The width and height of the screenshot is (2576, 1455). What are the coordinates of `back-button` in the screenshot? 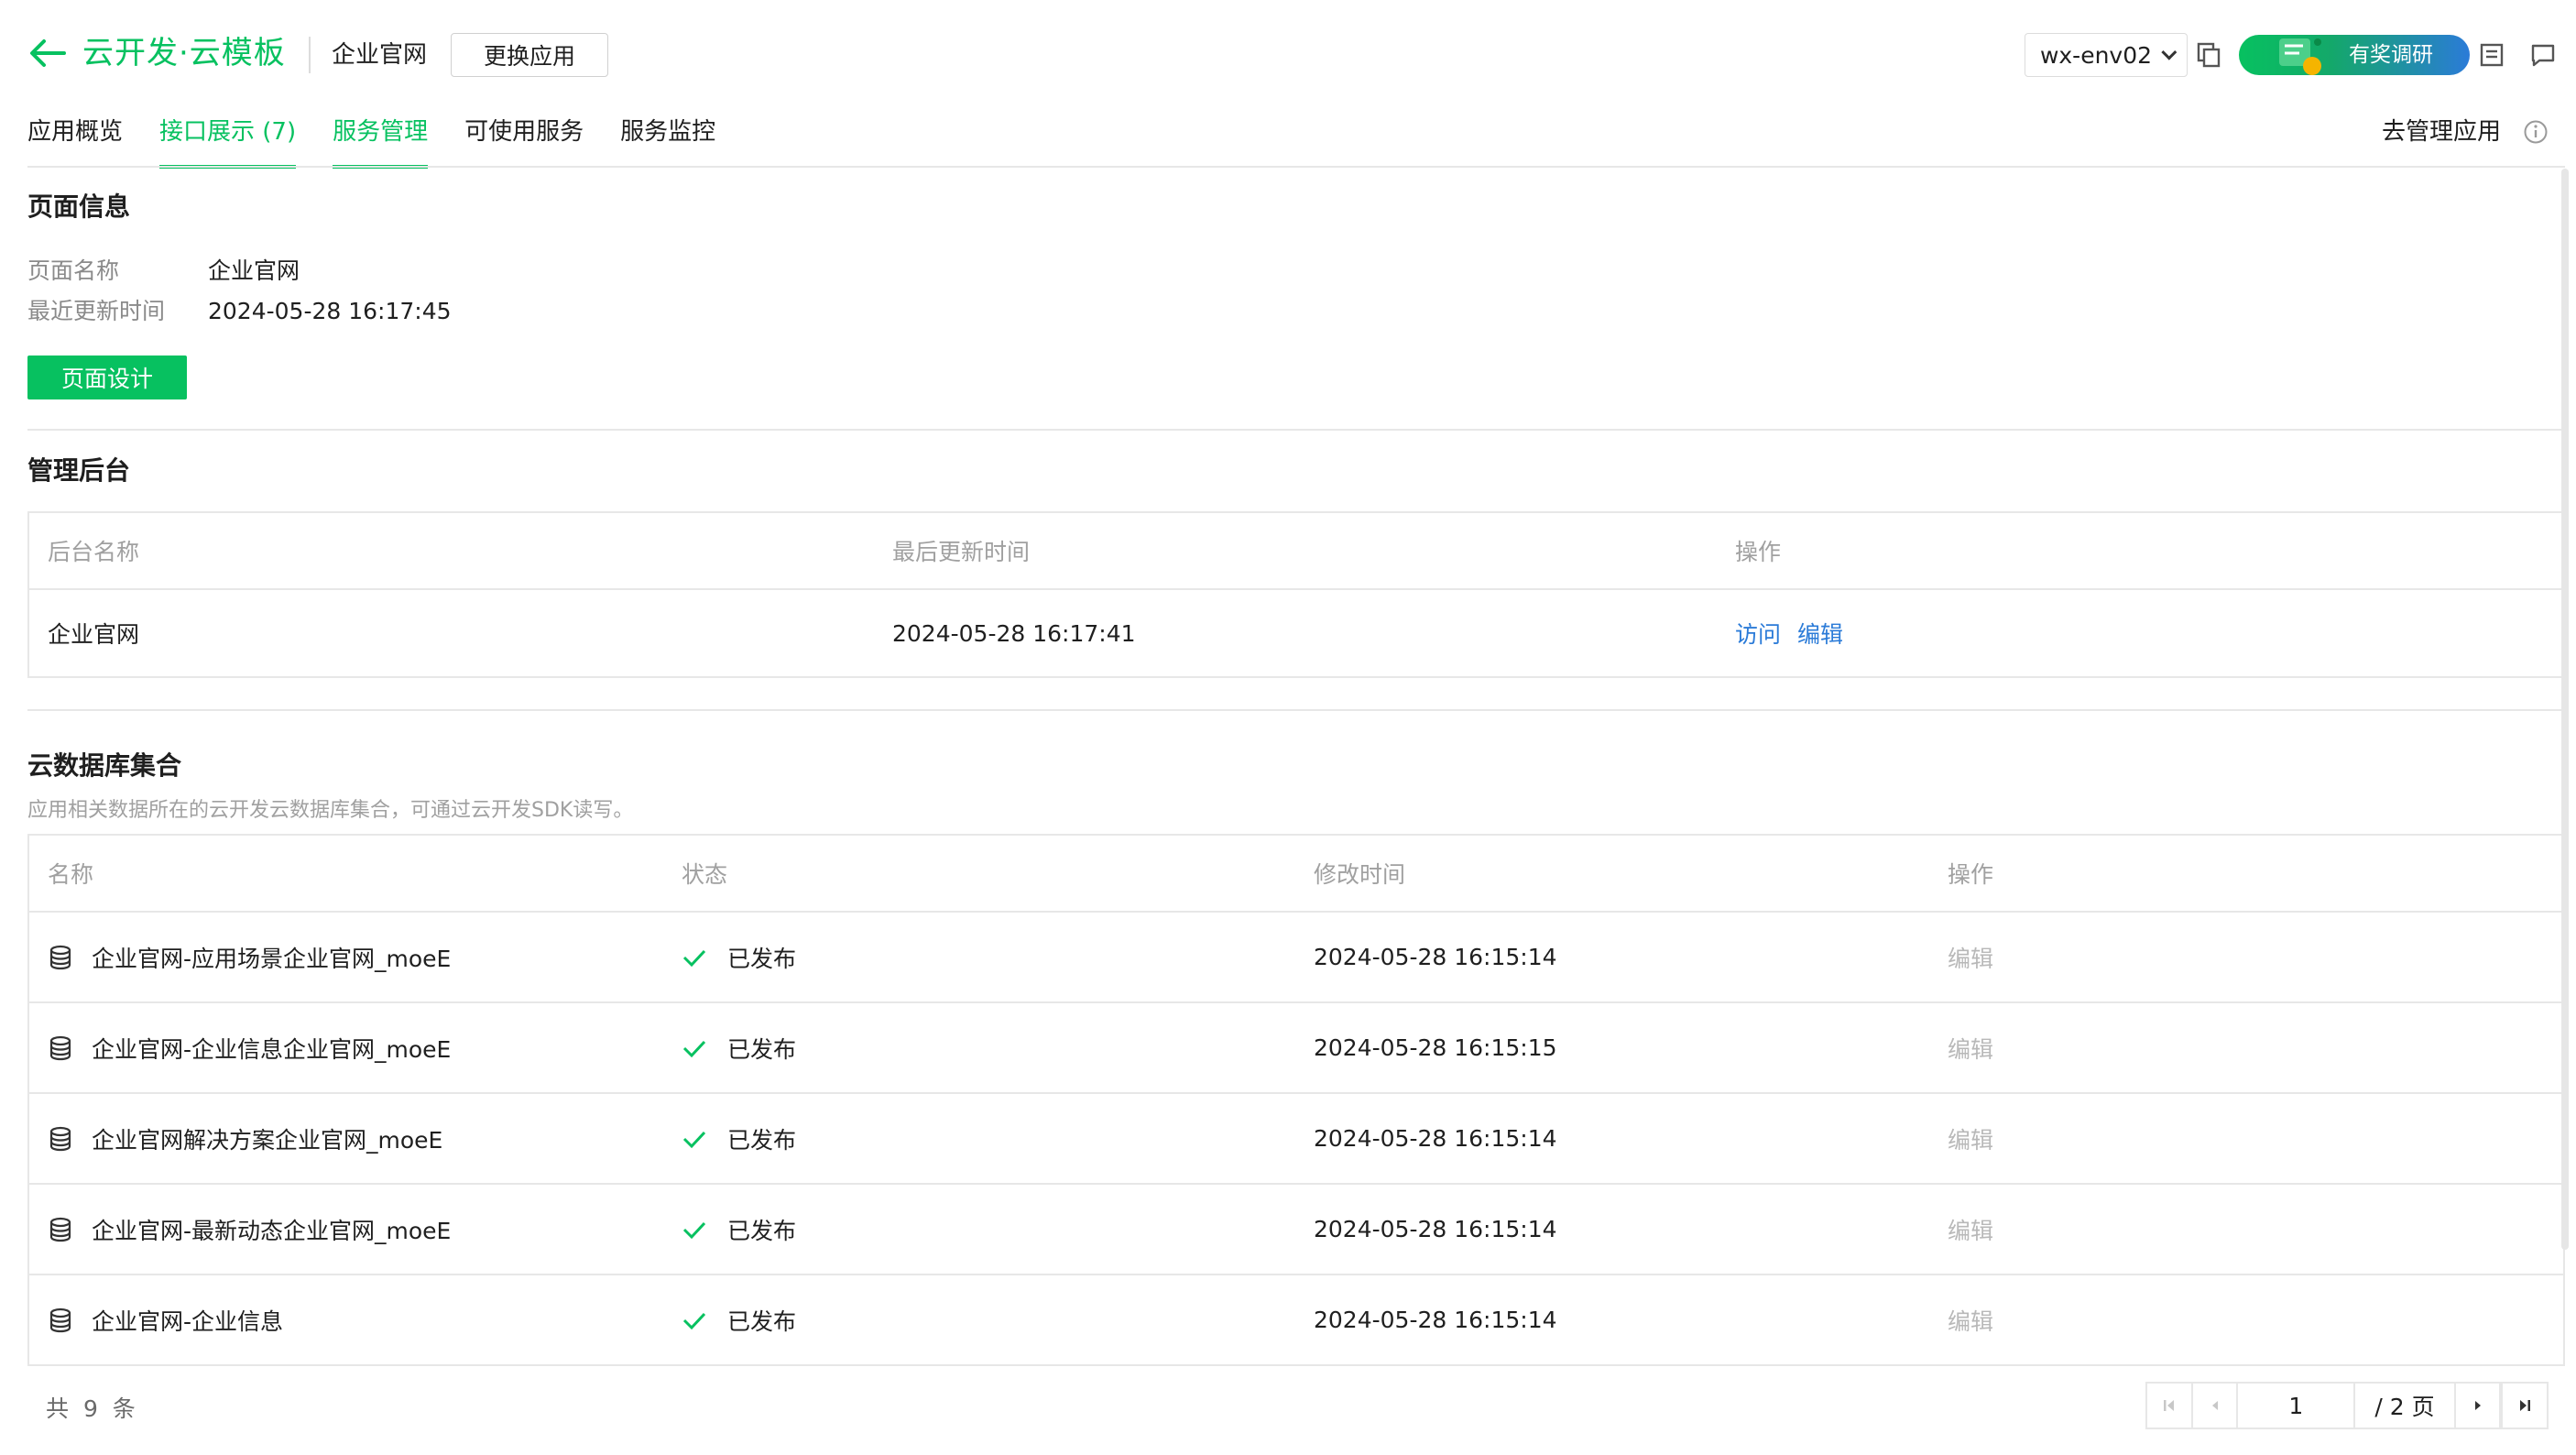 It's located at (48, 53).